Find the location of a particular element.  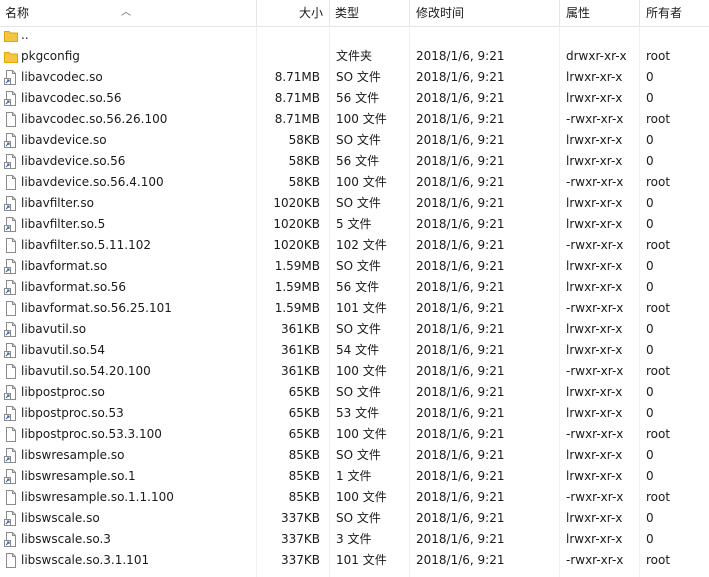

file-name: libswscale.so.3.1.101 is located at coordinates (85, 560).